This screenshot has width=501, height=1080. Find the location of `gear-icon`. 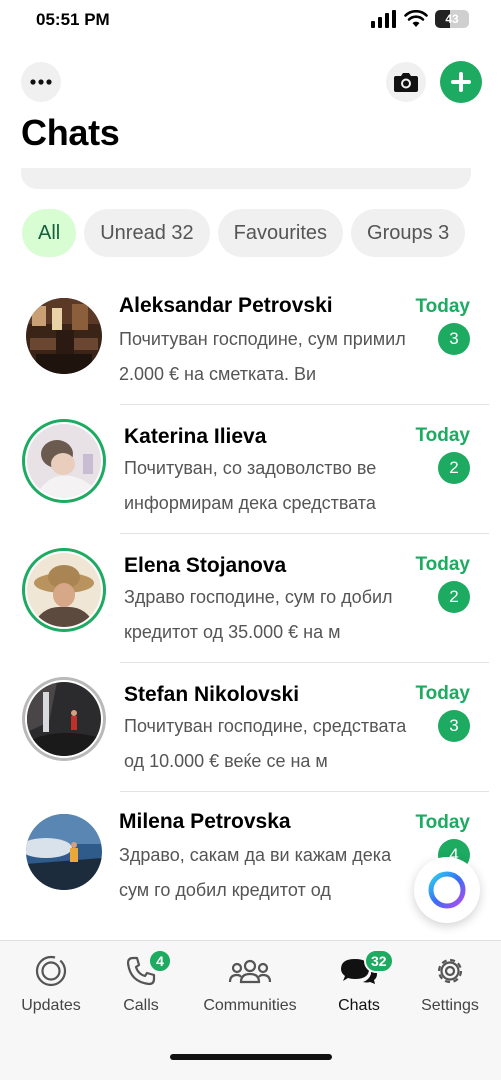

gear-icon is located at coordinates (450, 971).